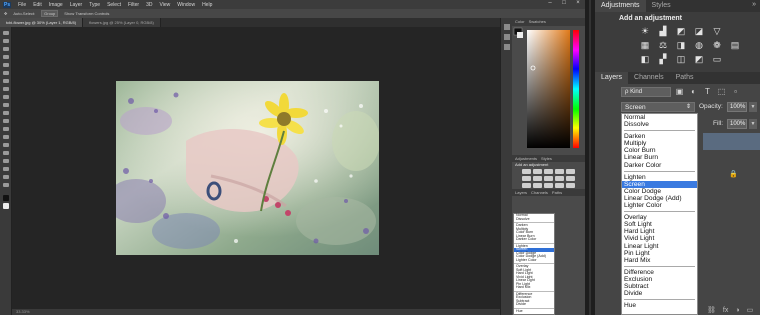  Describe the element at coordinates (711, 310) in the screenshot. I see `link-layers-icon: ⛓` at that location.